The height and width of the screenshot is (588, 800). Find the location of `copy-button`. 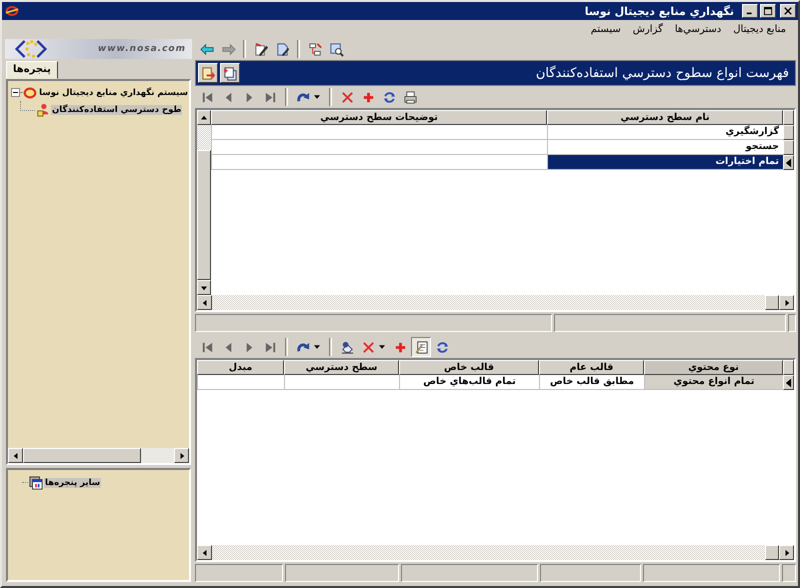

copy-button is located at coordinates (230, 73).